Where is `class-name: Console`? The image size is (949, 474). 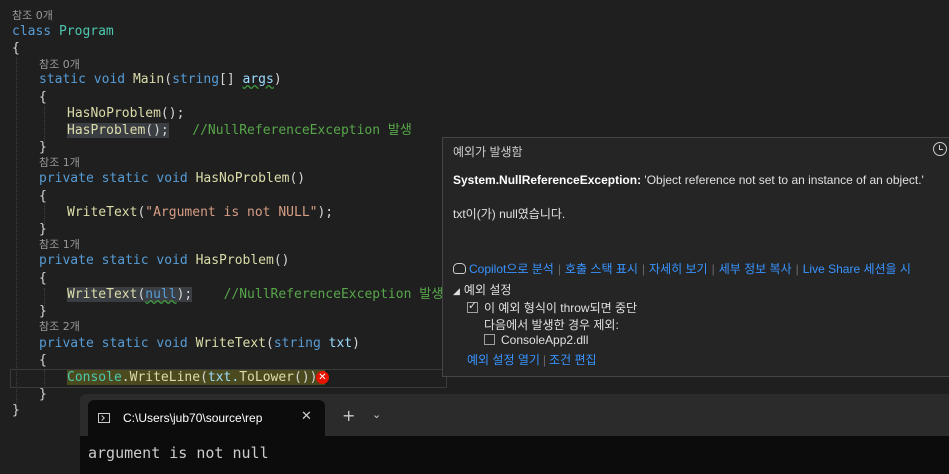 class-name: Console is located at coordinates (94, 377).